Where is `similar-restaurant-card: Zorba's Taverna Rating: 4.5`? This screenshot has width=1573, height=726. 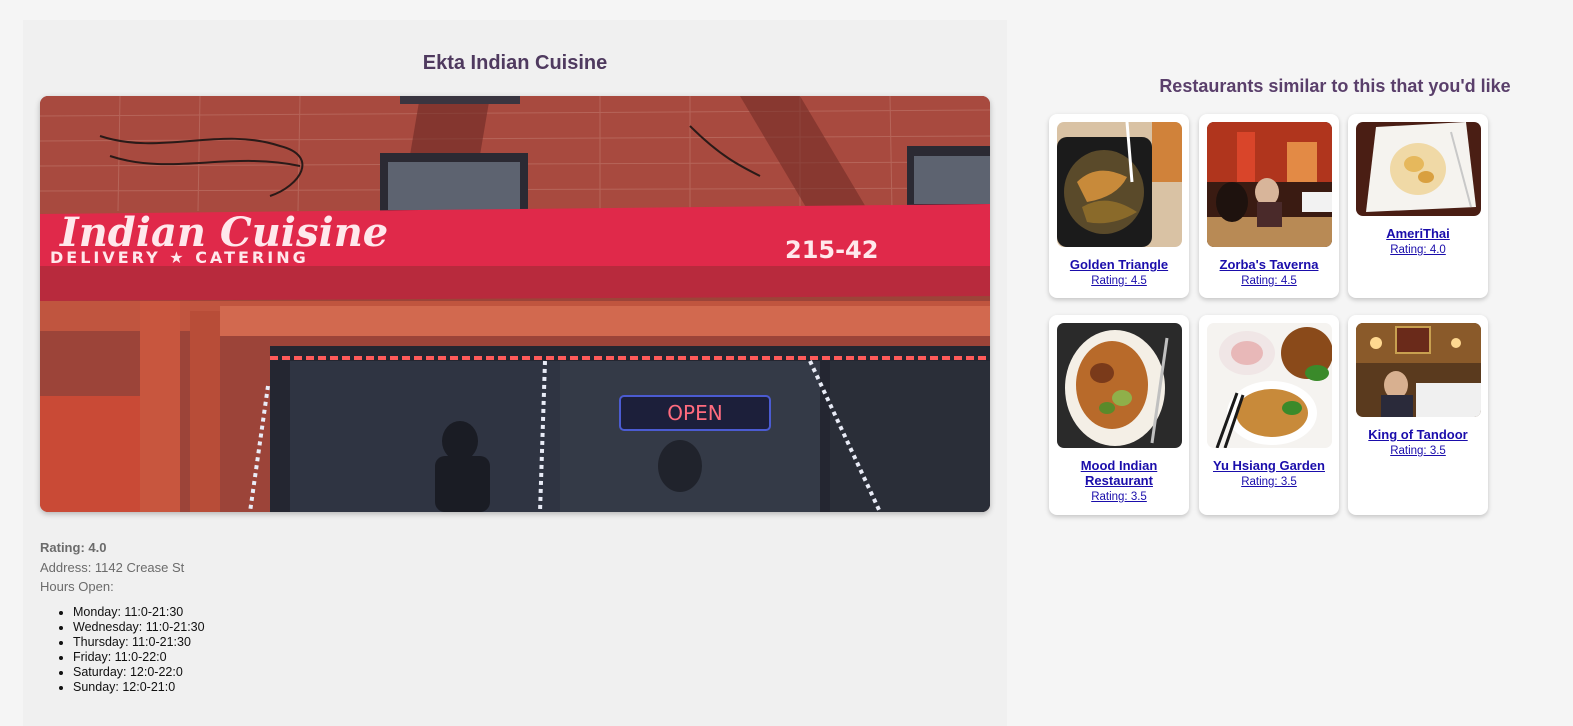
similar-restaurant-card: Zorba's Taverna Rating: 4.5 is located at coordinates (1269, 206).